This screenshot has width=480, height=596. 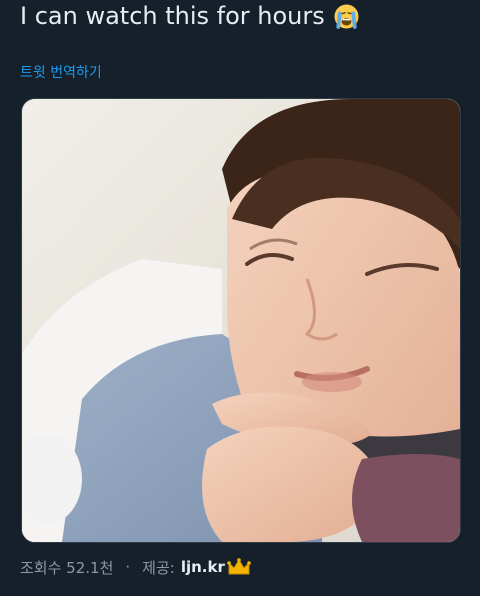 I want to click on tweet-text: I can watch this for hours, so click(x=190, y=16).